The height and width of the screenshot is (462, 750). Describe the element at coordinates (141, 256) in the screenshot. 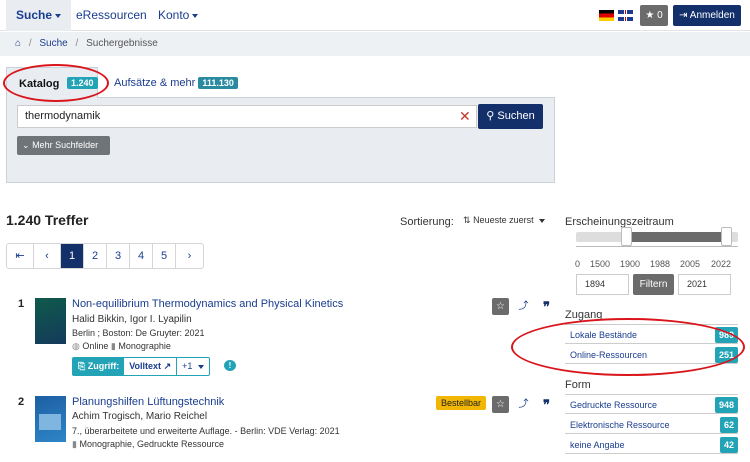

I see `page-link: 4` at that location.